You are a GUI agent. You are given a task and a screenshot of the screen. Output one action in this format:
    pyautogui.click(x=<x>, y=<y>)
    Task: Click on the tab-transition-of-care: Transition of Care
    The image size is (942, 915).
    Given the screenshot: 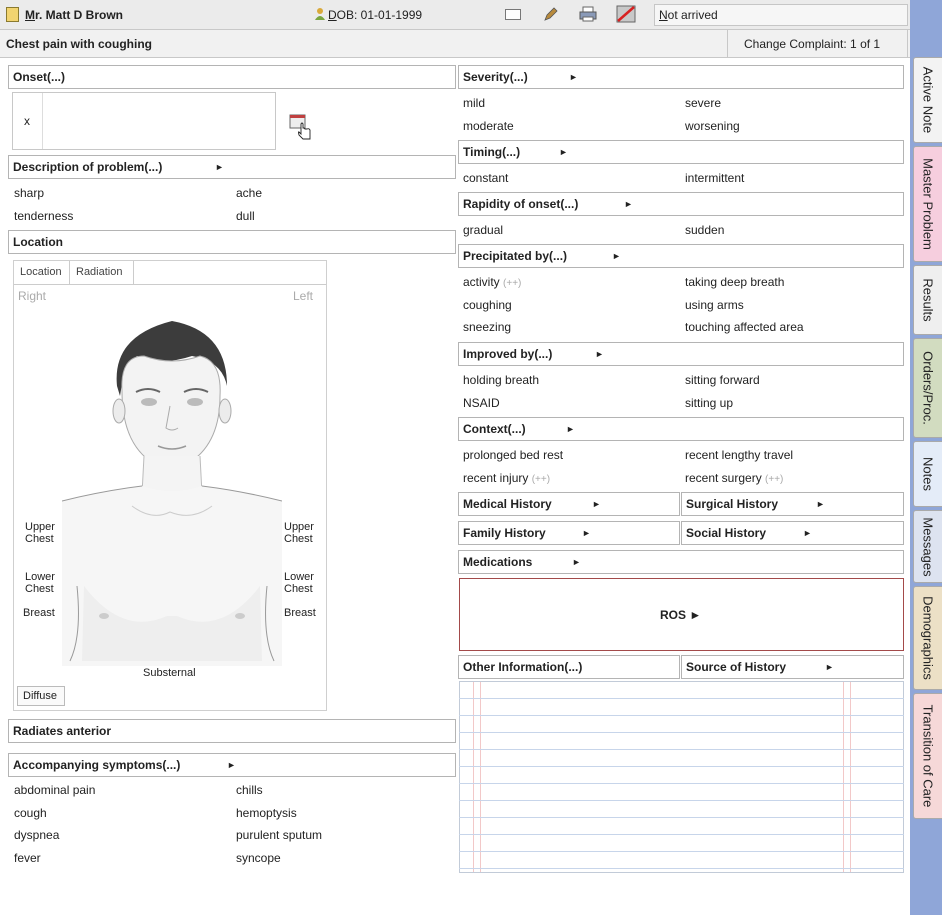 What is the action you would take?
    pyautogui.click(x=927, y=756)
    